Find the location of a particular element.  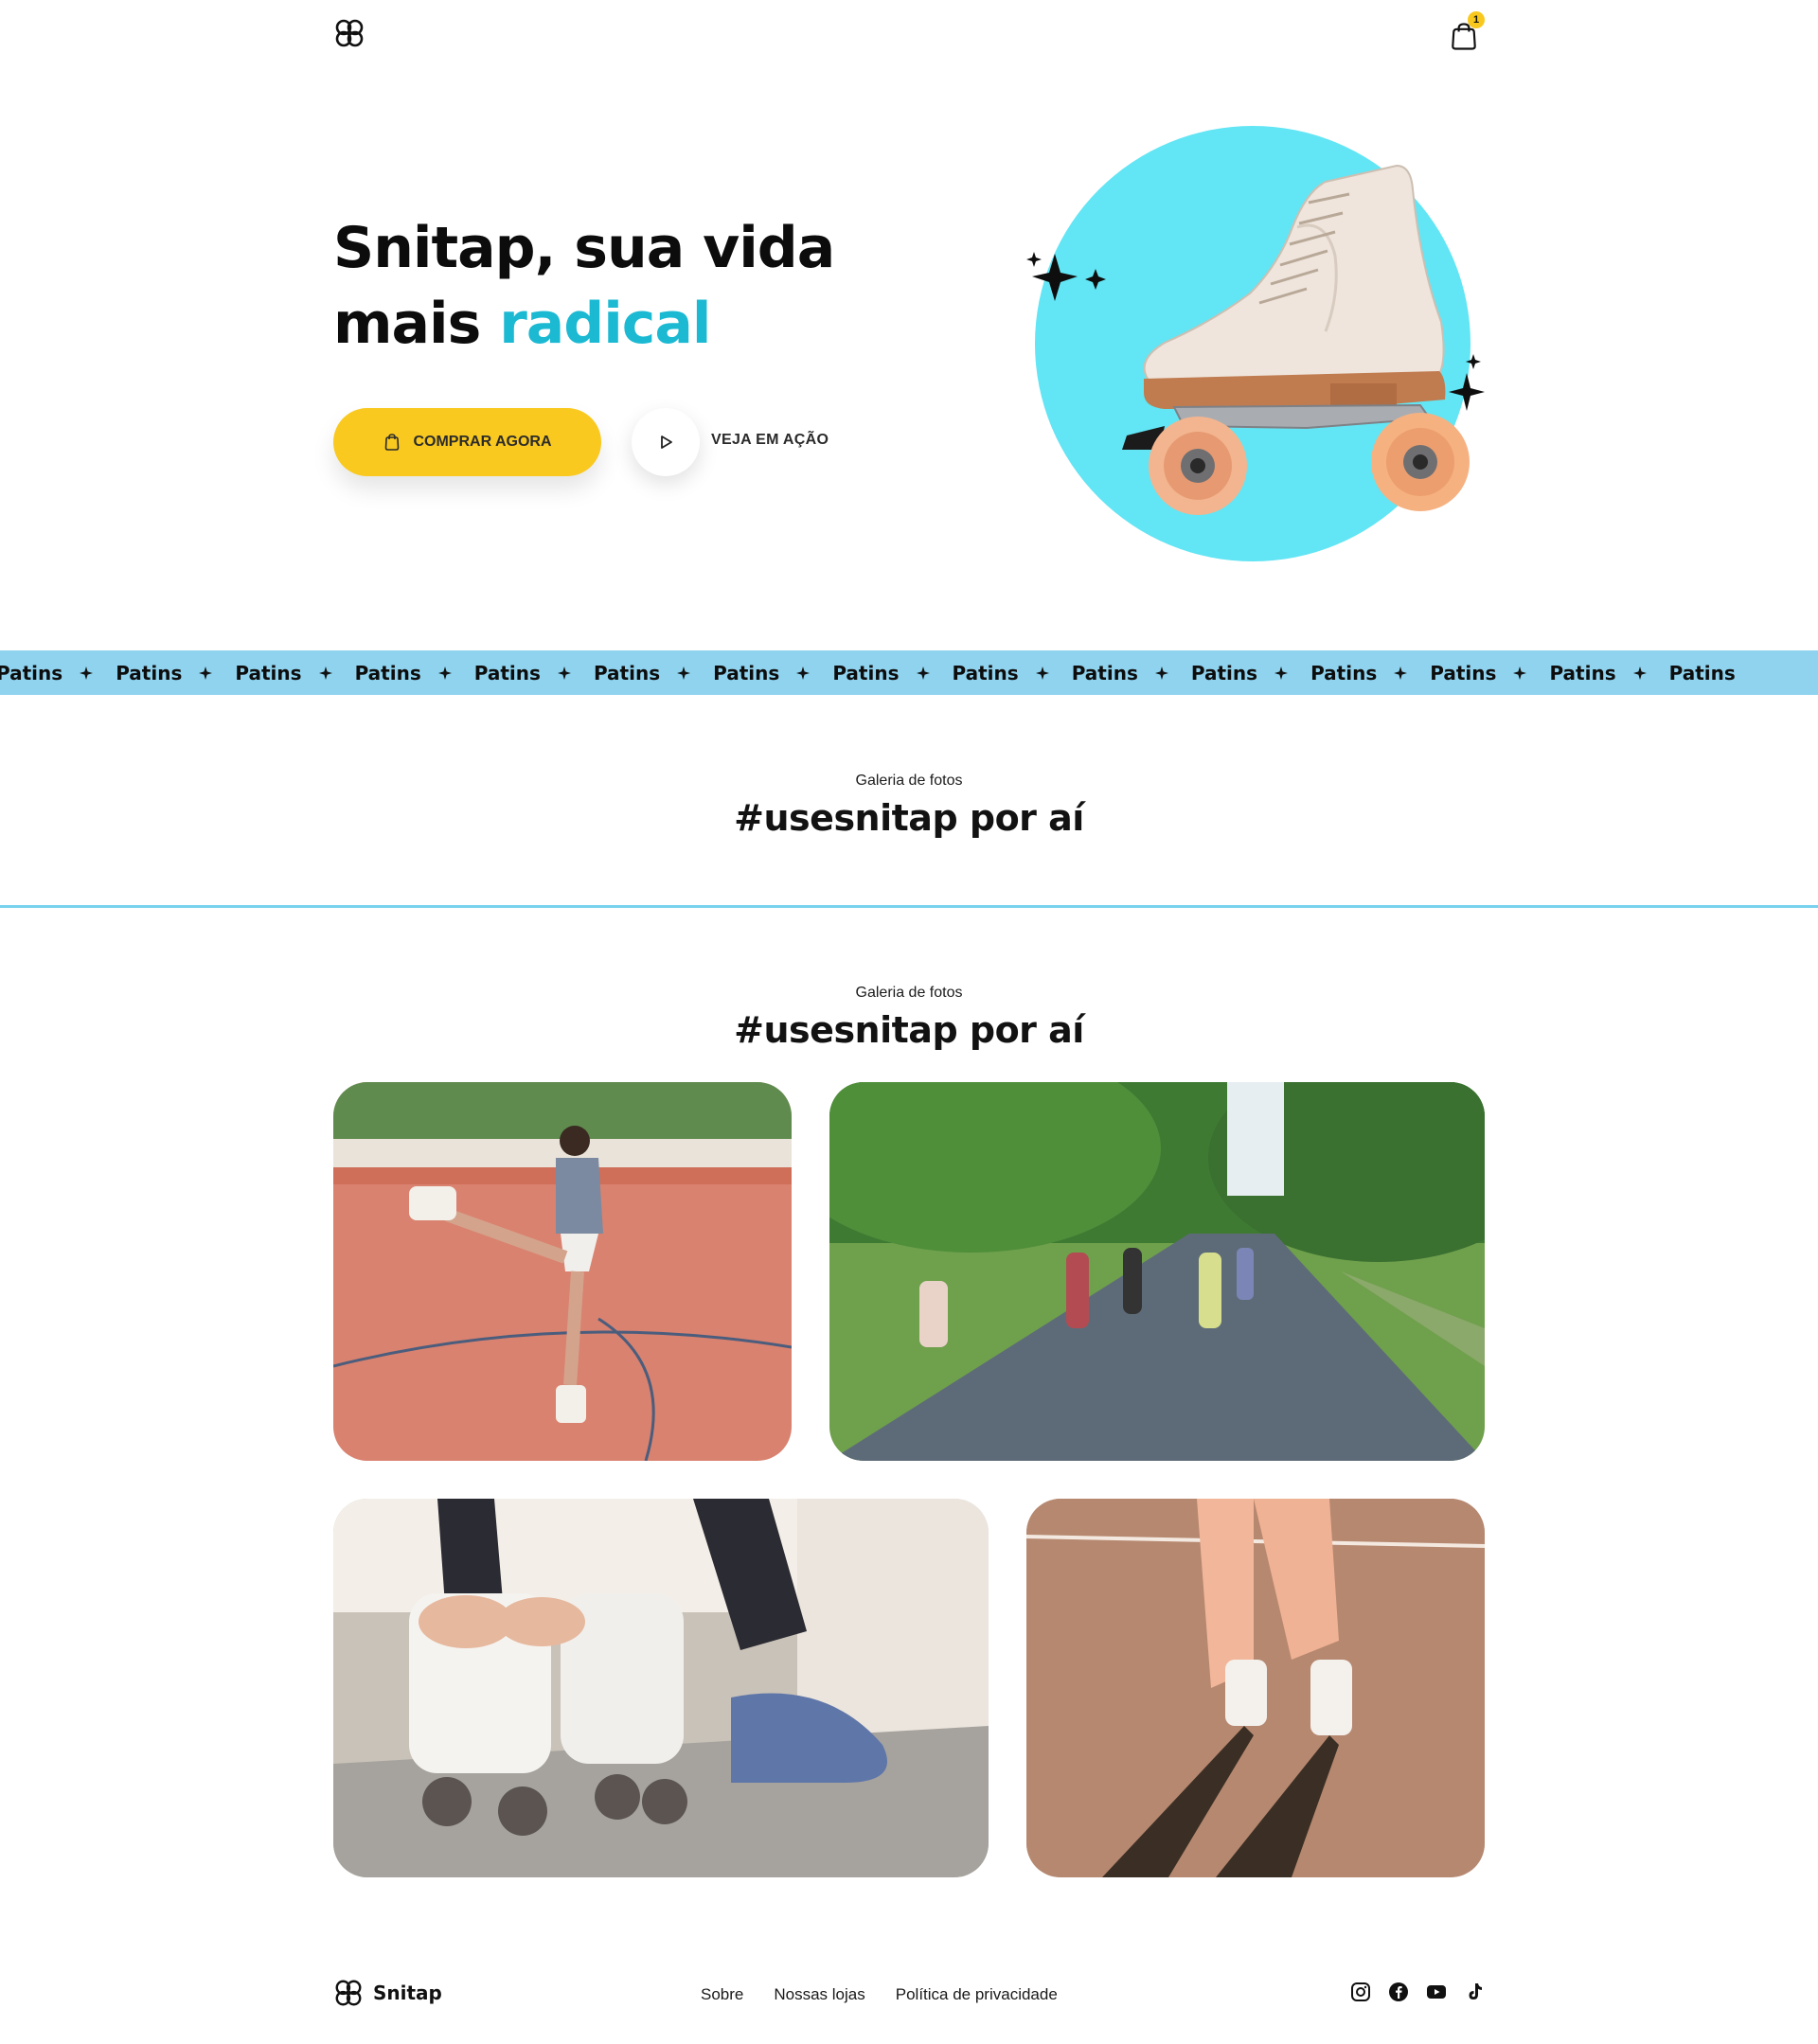

facebook-icon is located at coordinates (1398, 1992).